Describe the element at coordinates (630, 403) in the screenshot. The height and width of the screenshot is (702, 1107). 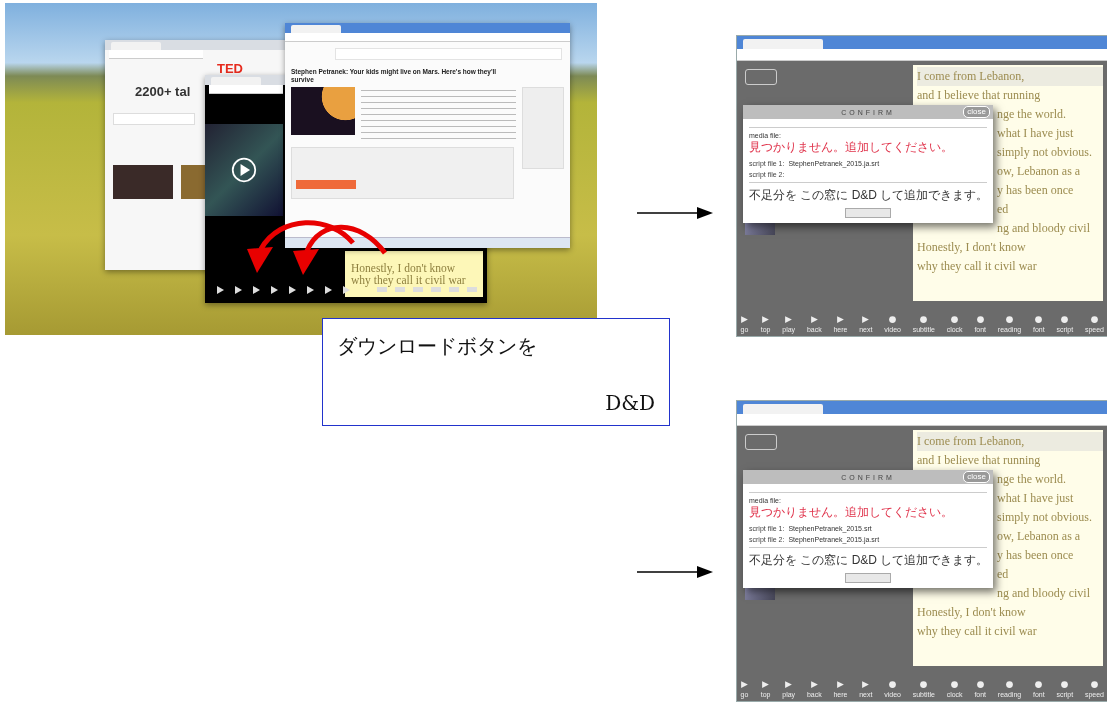
I see `callout-text: D&D` at that location.